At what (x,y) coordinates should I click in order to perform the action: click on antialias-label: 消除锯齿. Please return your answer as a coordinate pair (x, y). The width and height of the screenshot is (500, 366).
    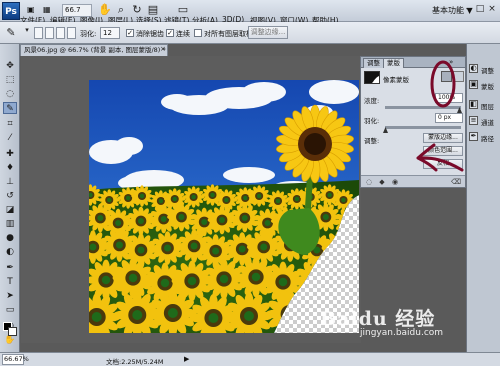
    Looking at the image, I should click on (150, 34).